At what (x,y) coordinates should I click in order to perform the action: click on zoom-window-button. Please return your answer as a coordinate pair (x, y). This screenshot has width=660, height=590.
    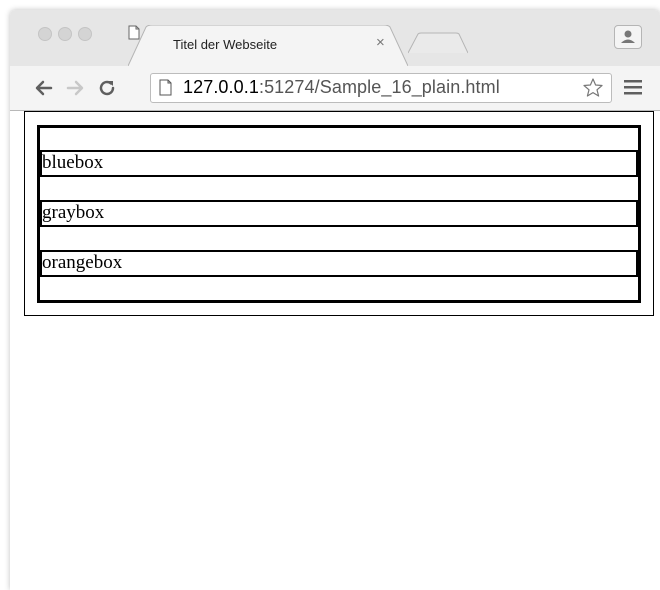
    Looking at the image, I should click on (85, 34).